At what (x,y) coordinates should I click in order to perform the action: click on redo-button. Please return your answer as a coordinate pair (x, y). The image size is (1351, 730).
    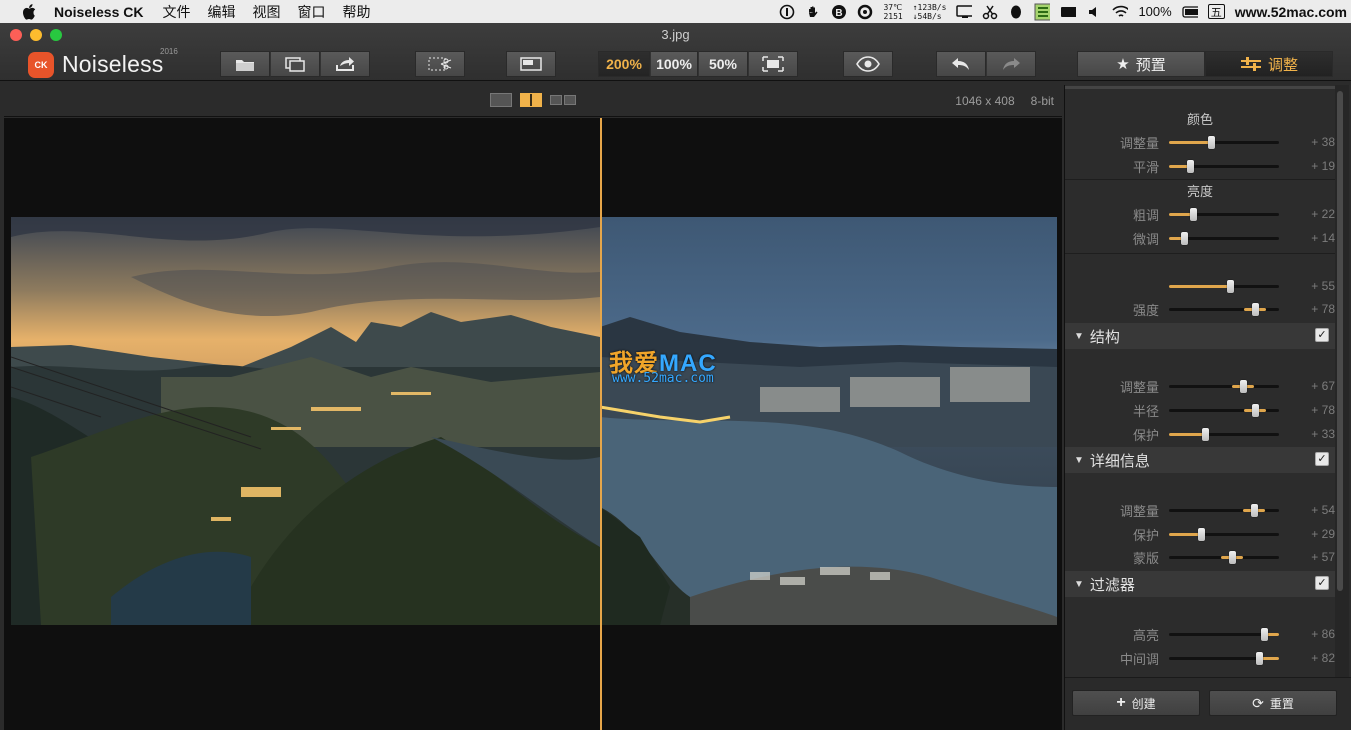
    Looking at the image, I should click on (1011, 64).